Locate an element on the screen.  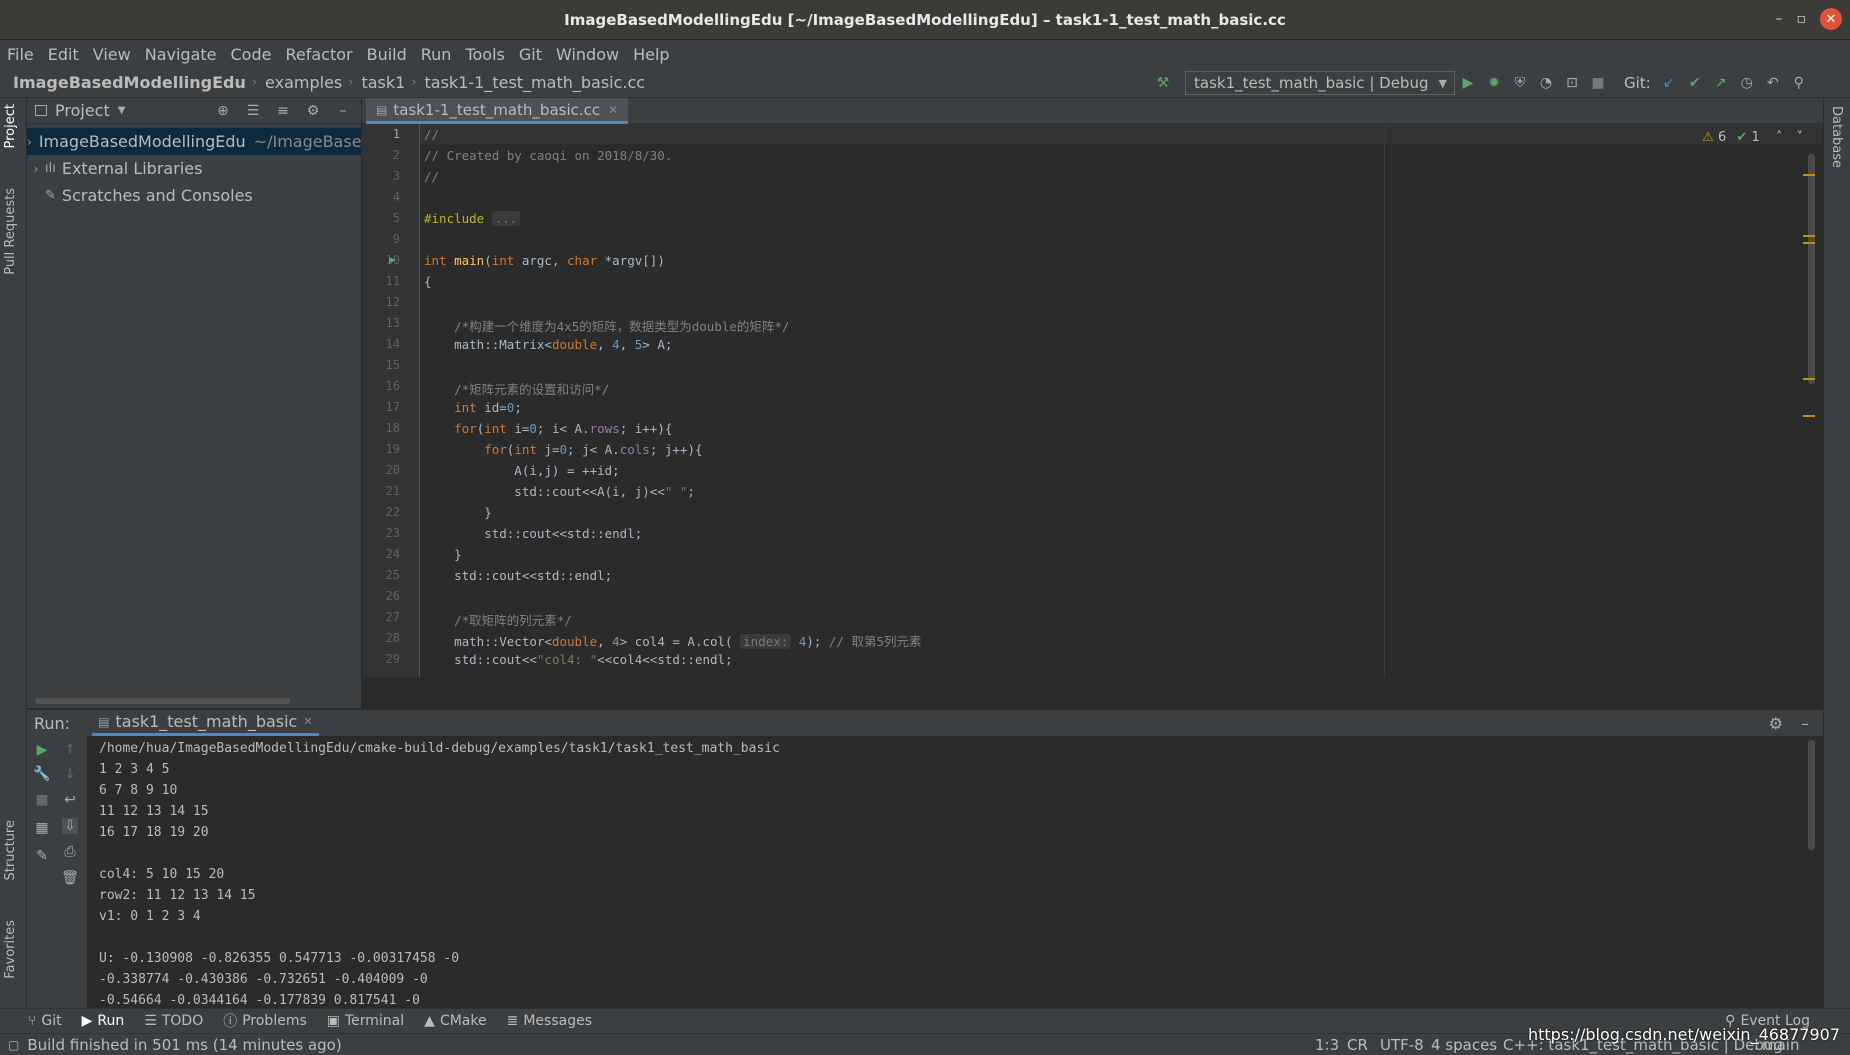
menu-build: Build is located at coordinates (387, 54).